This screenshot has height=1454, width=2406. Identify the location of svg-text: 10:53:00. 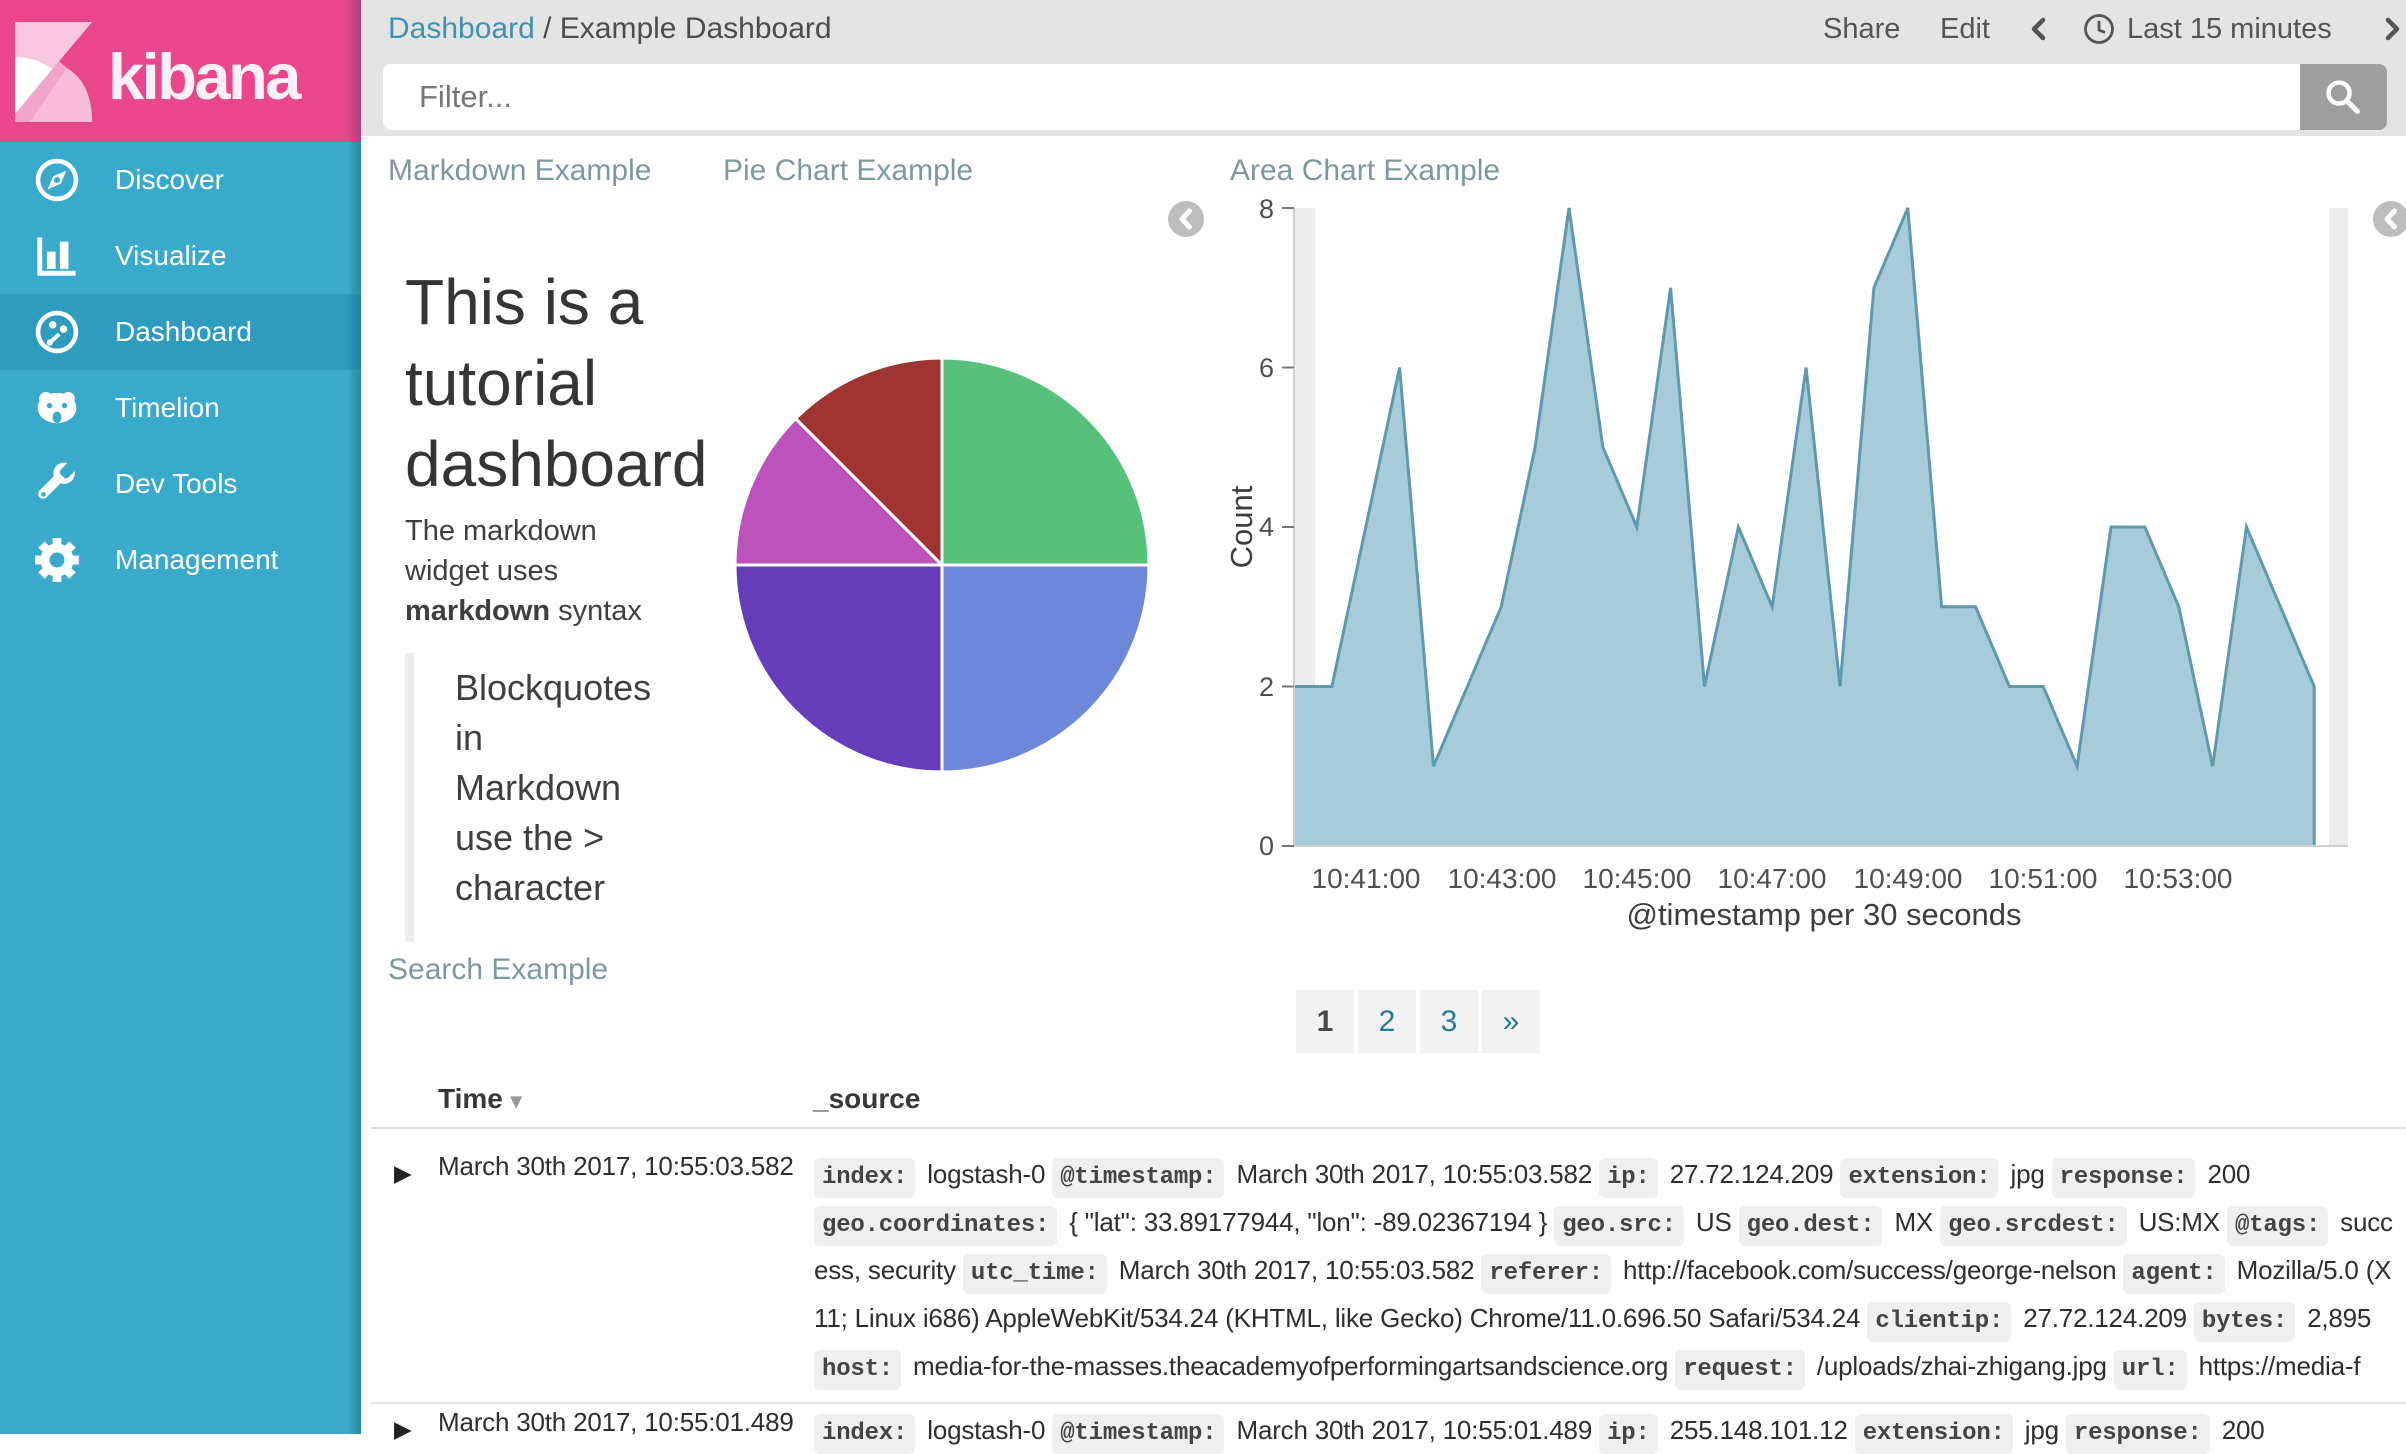
(2178, 878).